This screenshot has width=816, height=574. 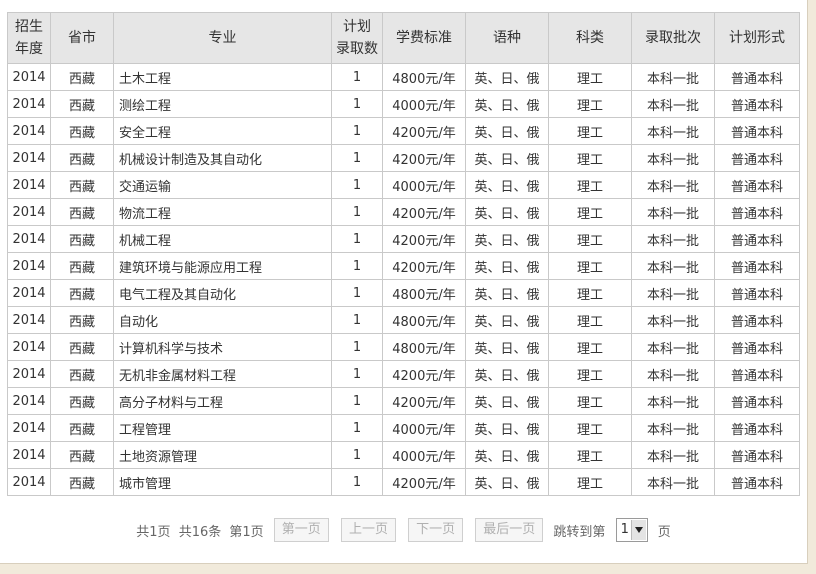 What do you see at coordinates (757, 38) in the screenshot?
I see `header-plan-type: 计划形式` at bounding box center [757, 38].